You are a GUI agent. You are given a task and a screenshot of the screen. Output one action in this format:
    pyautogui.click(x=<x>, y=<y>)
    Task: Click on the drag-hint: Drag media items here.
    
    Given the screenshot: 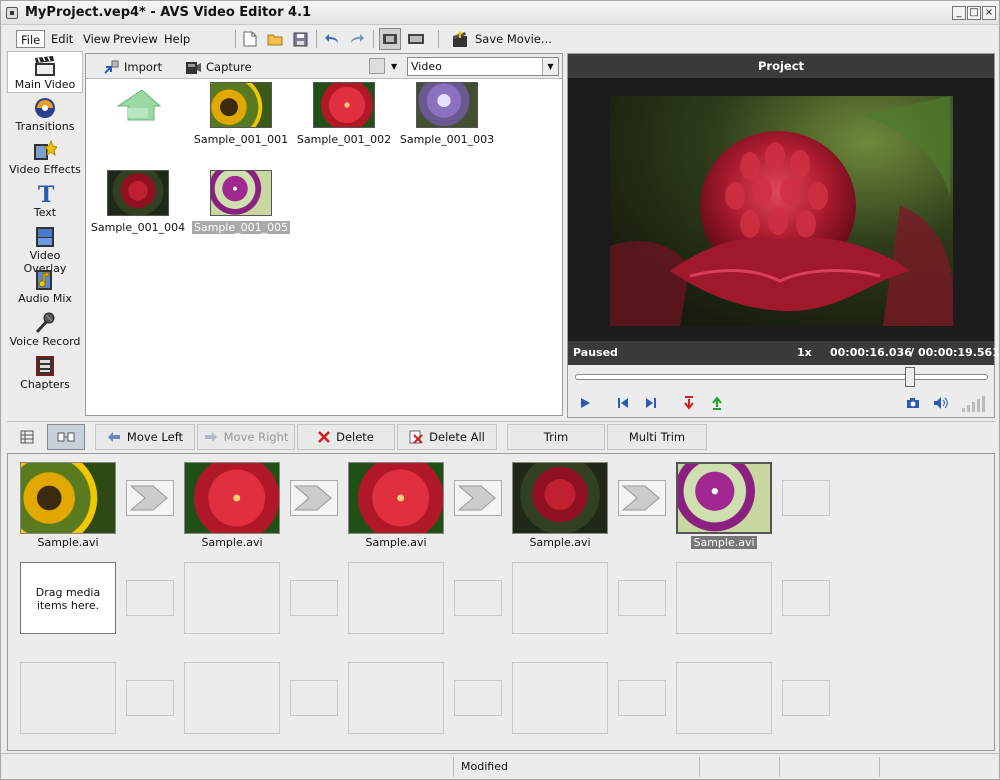 What is the action you would take?
    pyautogui.click(x=68, y=599)
    